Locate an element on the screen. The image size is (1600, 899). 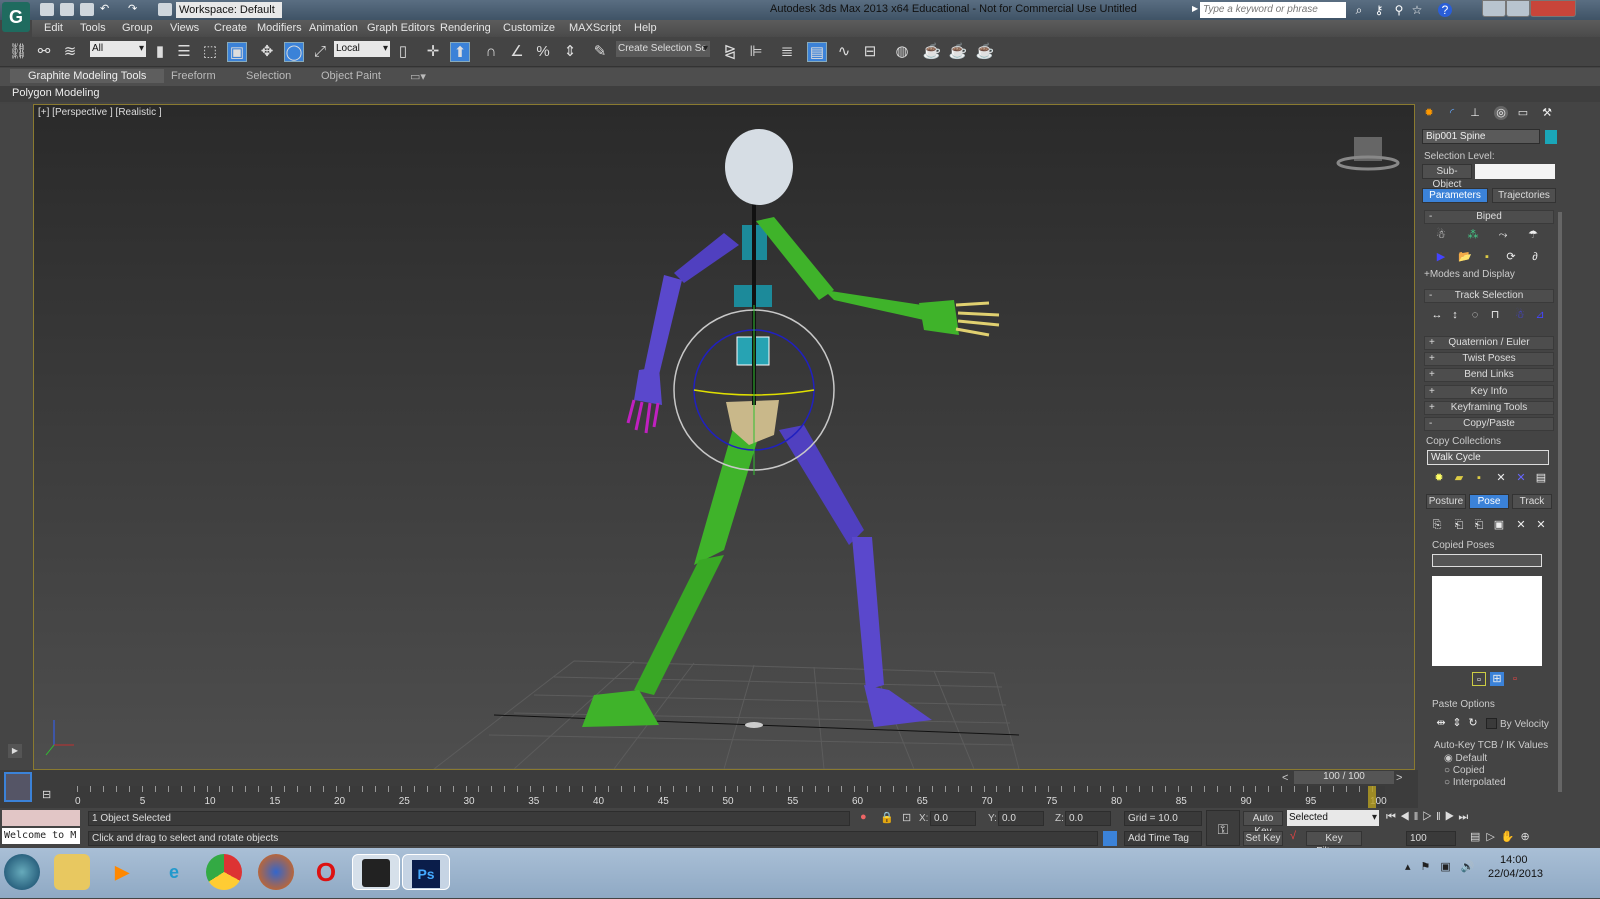
time-slider: 100 / 100 is located at coordinates (1344, 777).